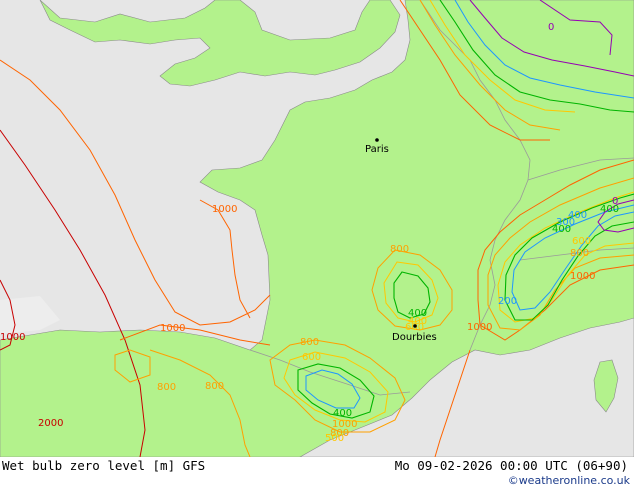 This screenshot has height=490, width=634. Describe the element at coordinates (414, 337) in the screenshot. I see `city-label: Dourbies` at that location.